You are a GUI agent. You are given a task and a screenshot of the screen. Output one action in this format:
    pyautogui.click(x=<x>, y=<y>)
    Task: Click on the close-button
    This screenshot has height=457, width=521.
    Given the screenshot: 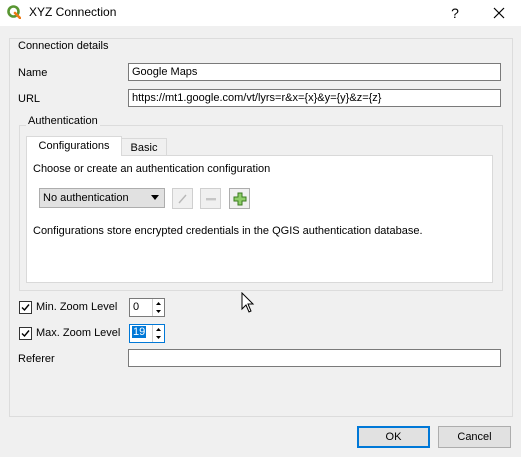 What is the action you would take?
    pyautogui.click(x=499, y=13)
    